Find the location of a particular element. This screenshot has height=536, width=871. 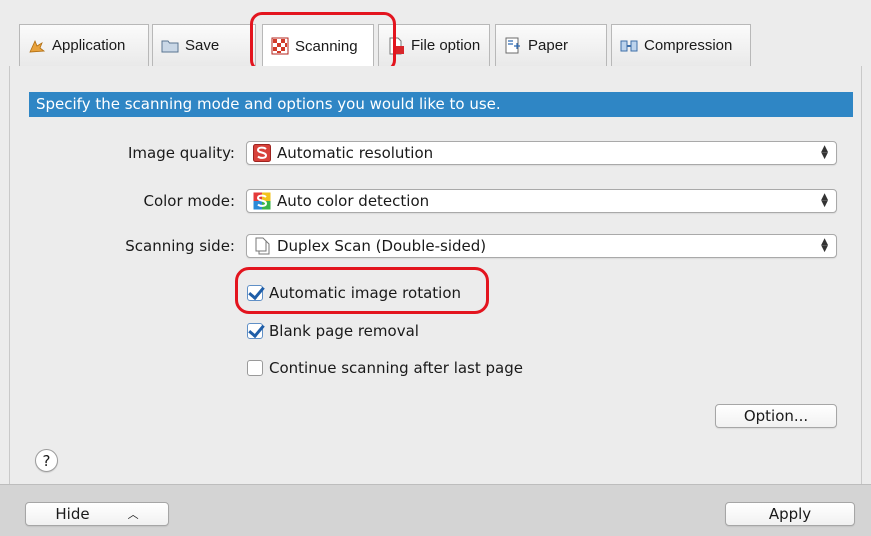

tab-save: Save is located at coordinates (204, 45).